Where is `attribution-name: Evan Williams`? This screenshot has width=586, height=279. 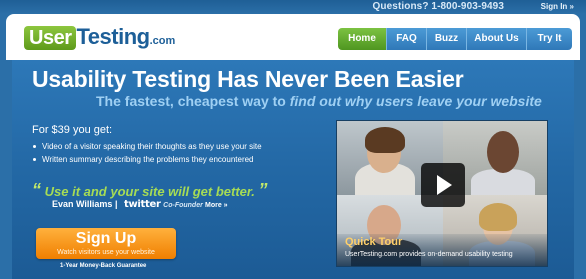
attribution-name: Evan Williams is located at coordinates (82, 204).